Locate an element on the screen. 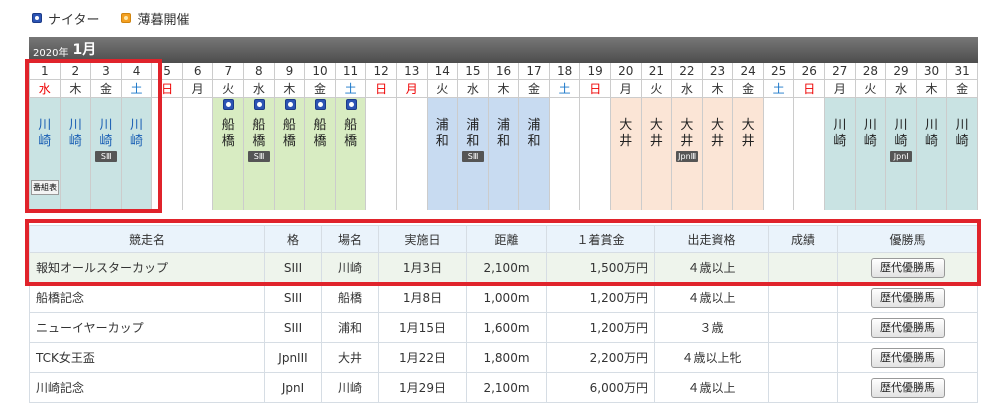  month-label: 1月 is located at coordinates (84, 50).